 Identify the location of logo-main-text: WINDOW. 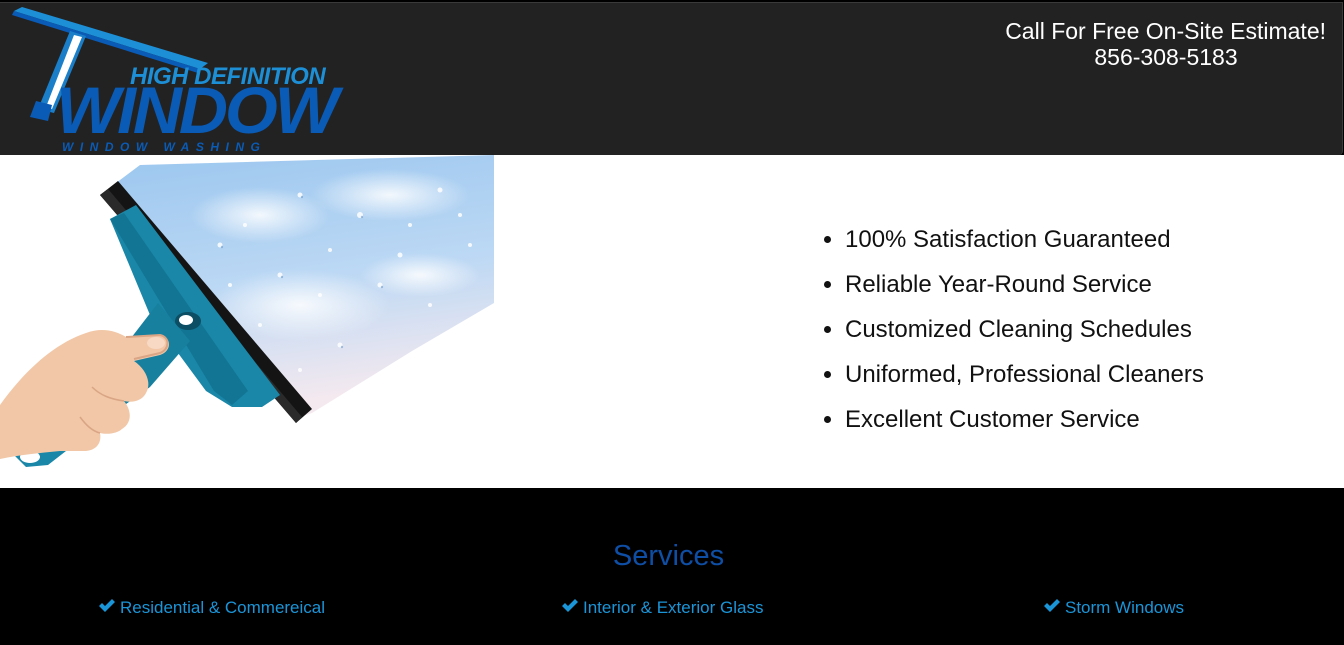
(197, 110).